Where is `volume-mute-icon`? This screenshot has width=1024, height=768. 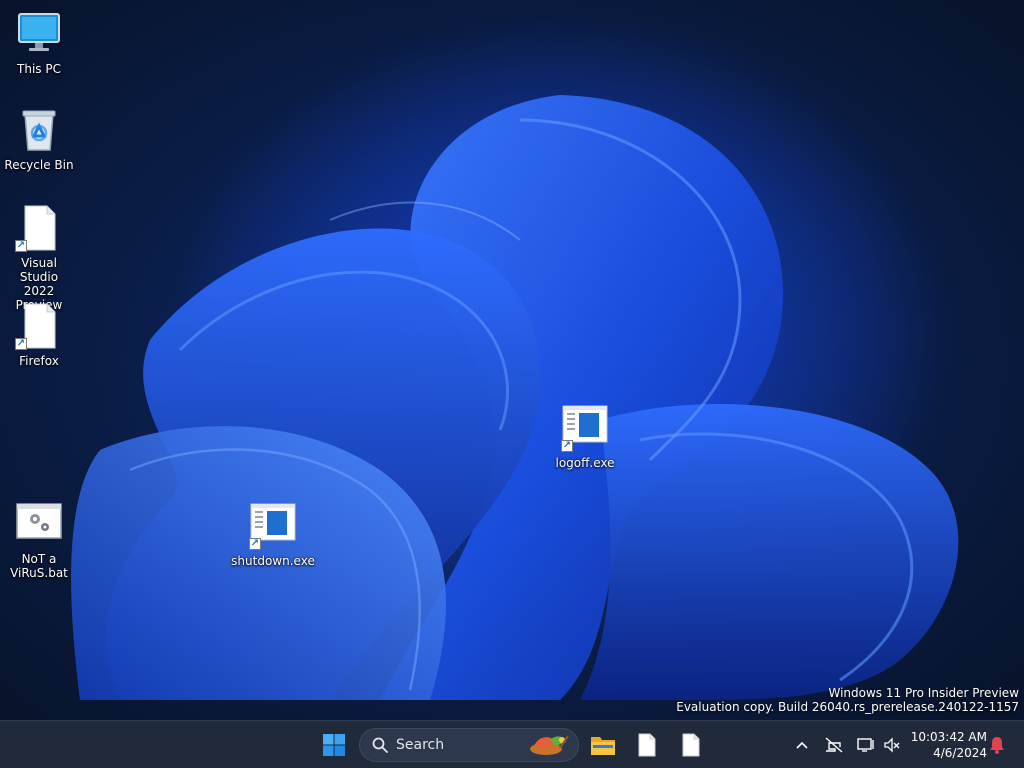 volume-mute-icon is located at coordinates (892, 745).